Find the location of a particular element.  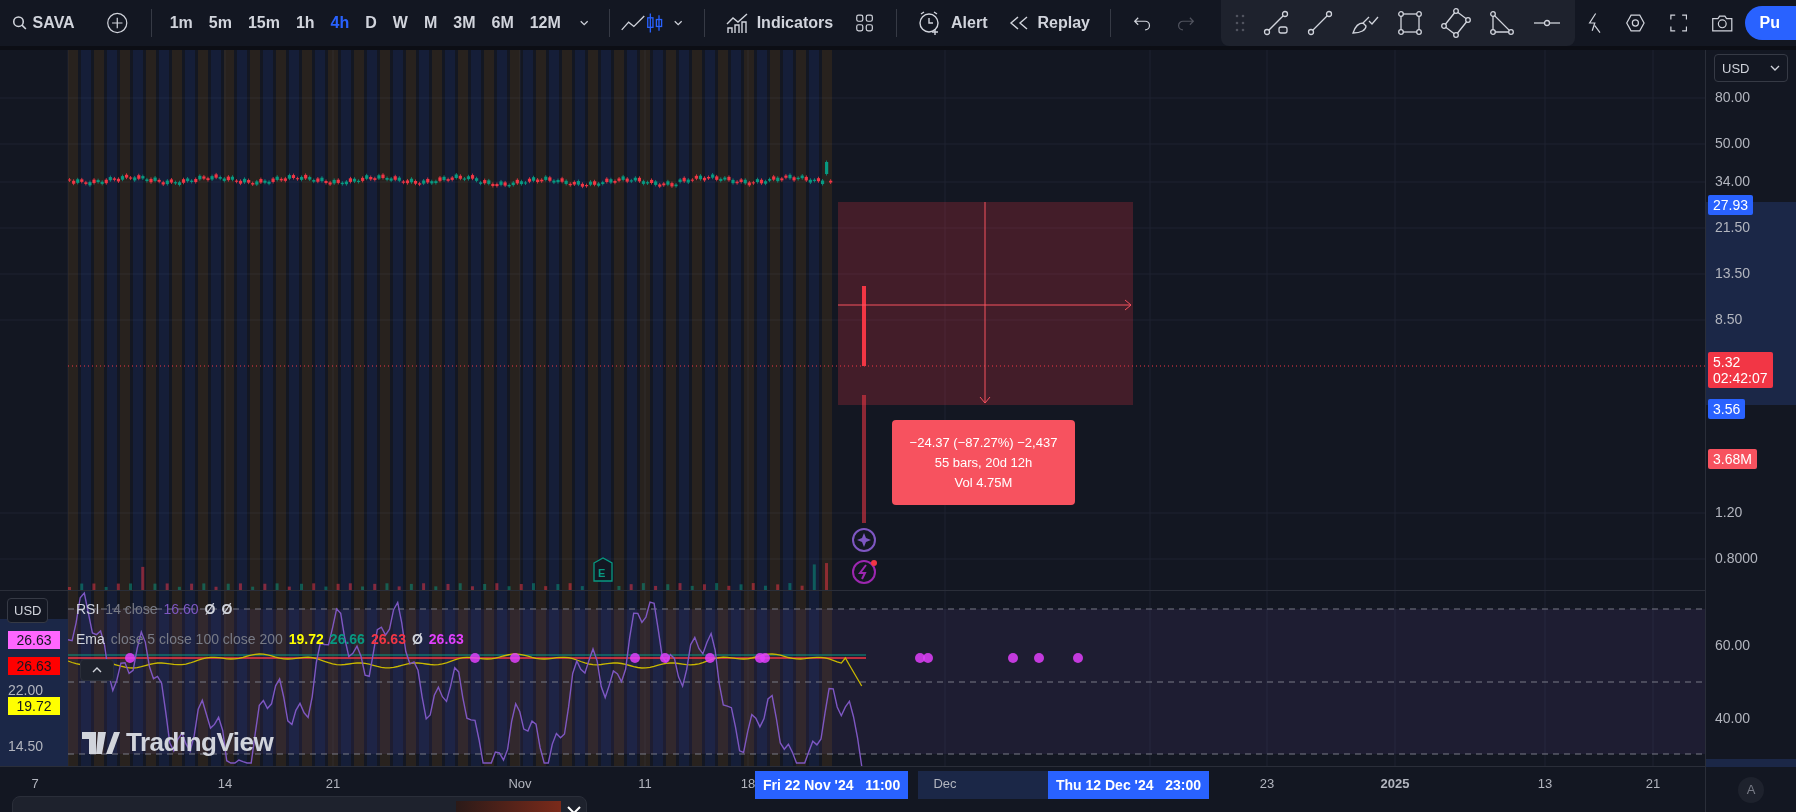

axis-label: 14.50 is located at coordinates (26, 746).